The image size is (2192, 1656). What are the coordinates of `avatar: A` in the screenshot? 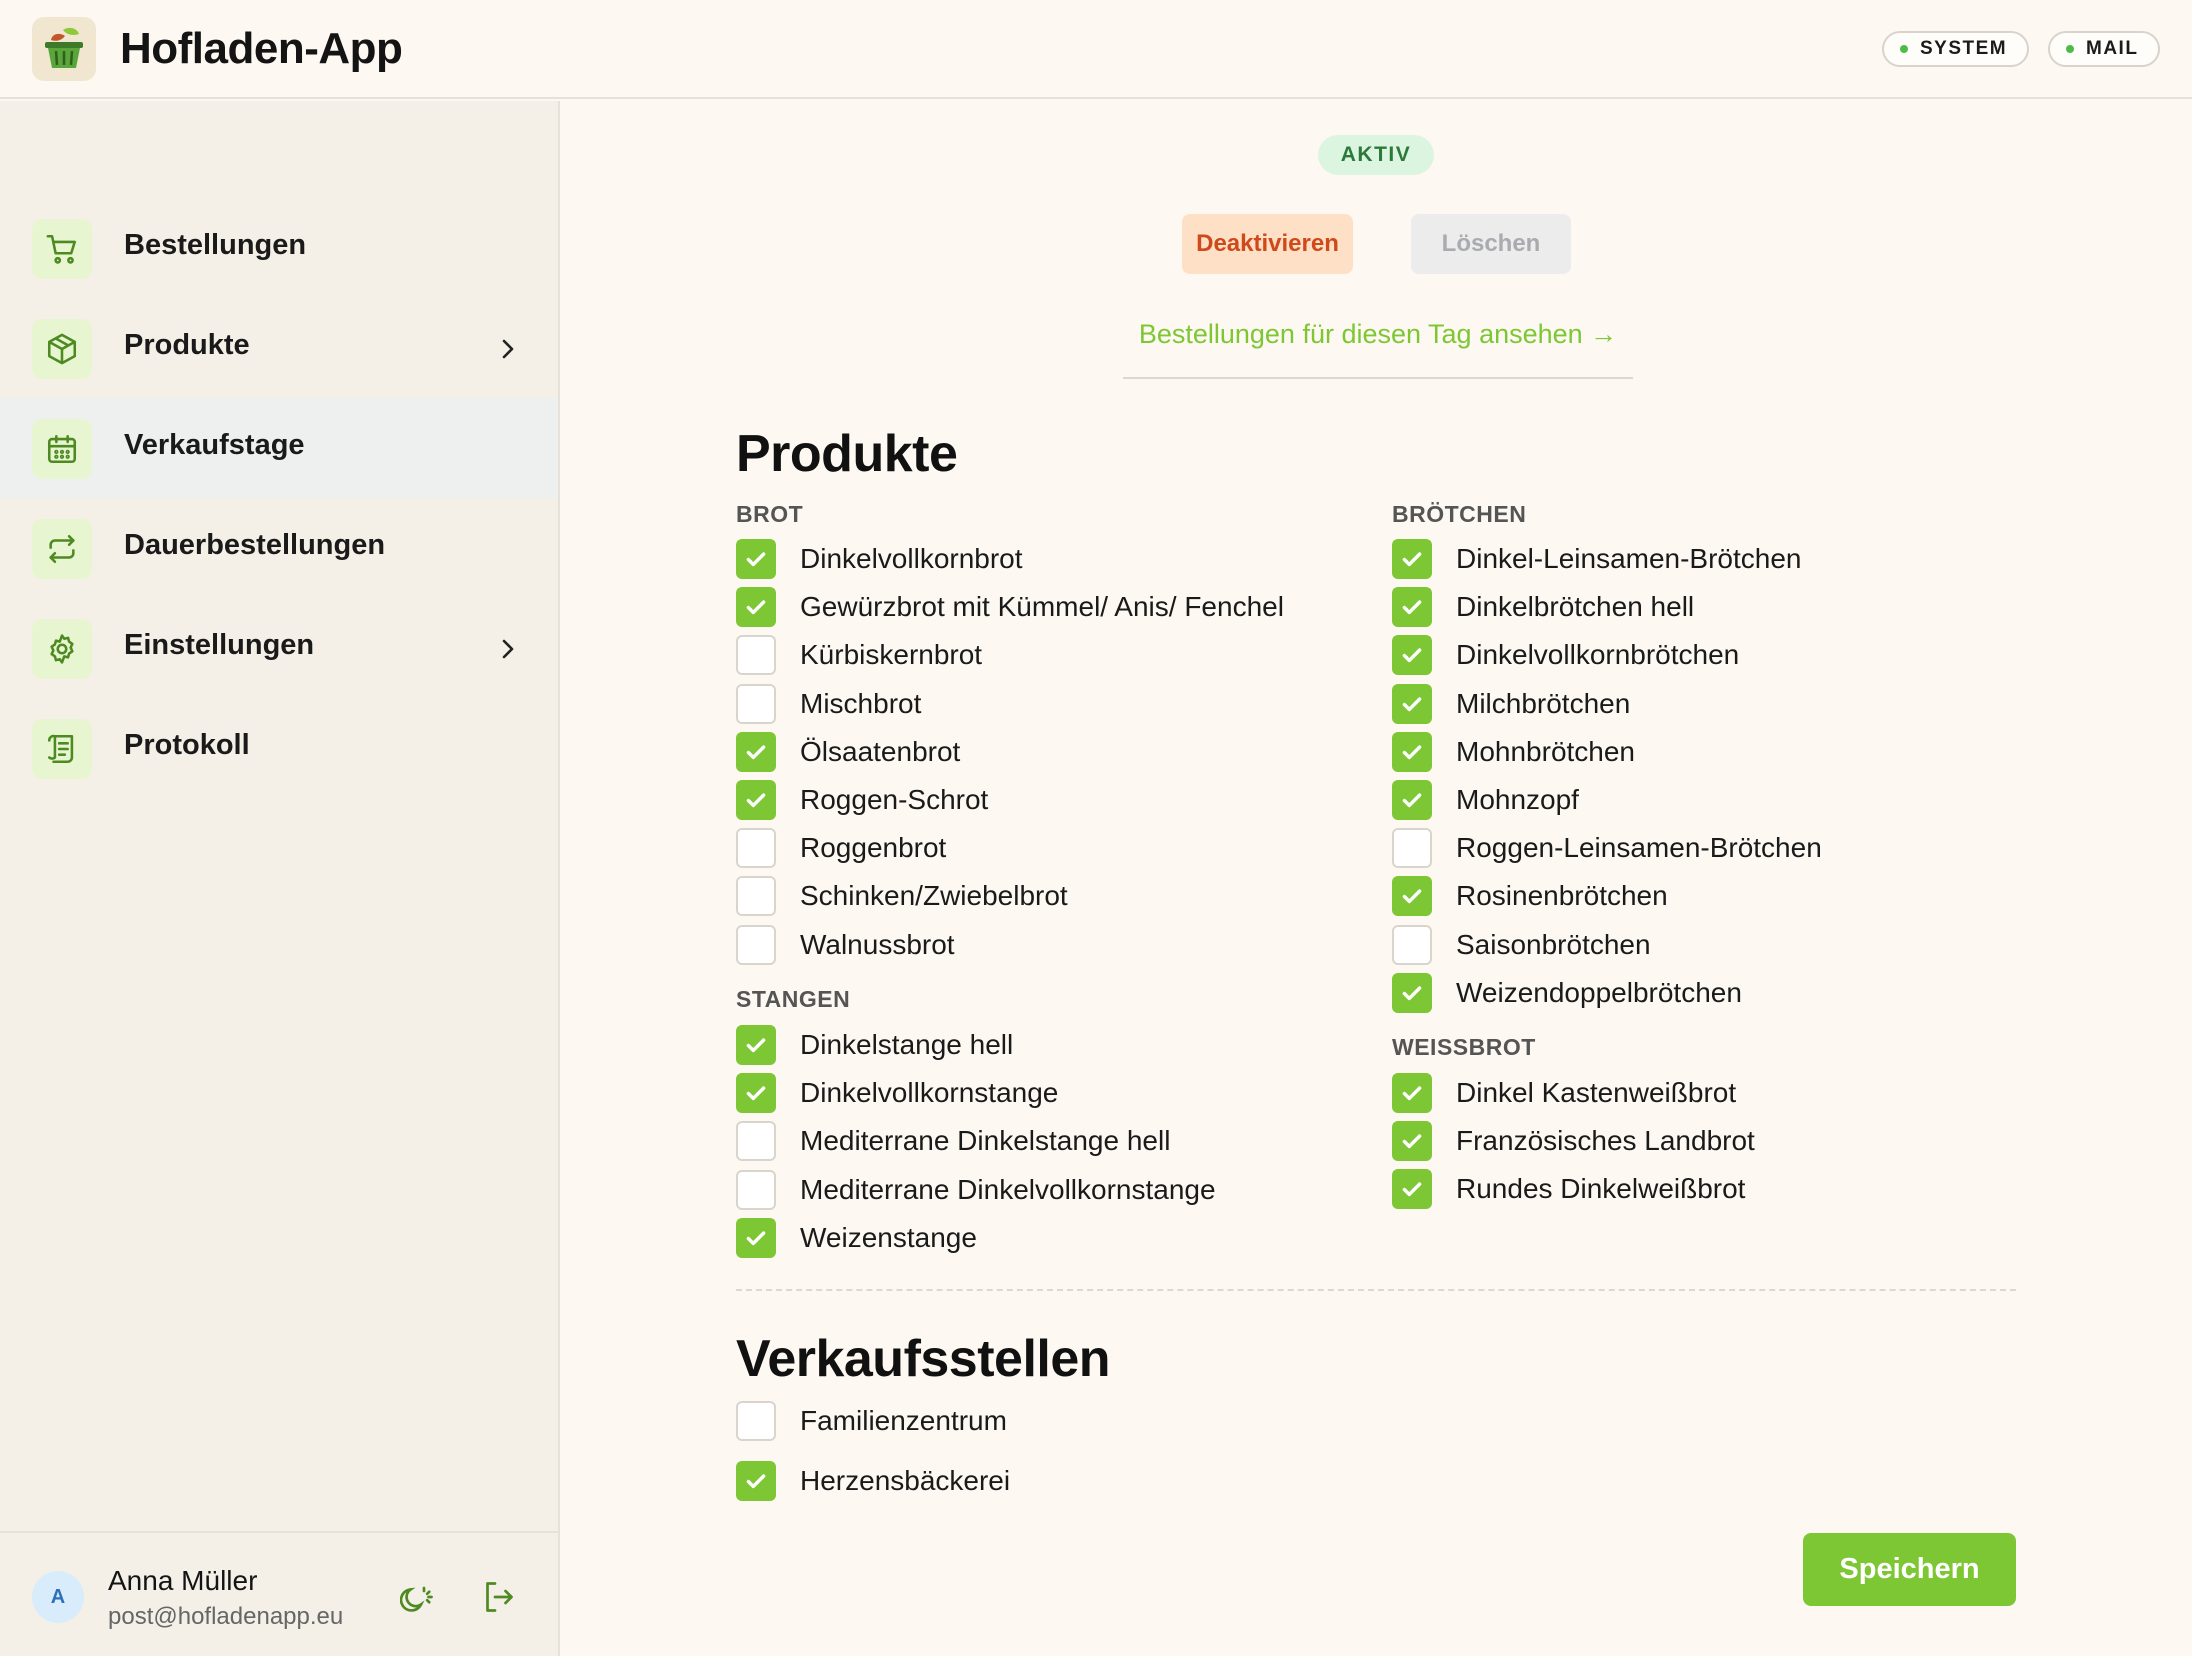 It's located at (58, 1597).